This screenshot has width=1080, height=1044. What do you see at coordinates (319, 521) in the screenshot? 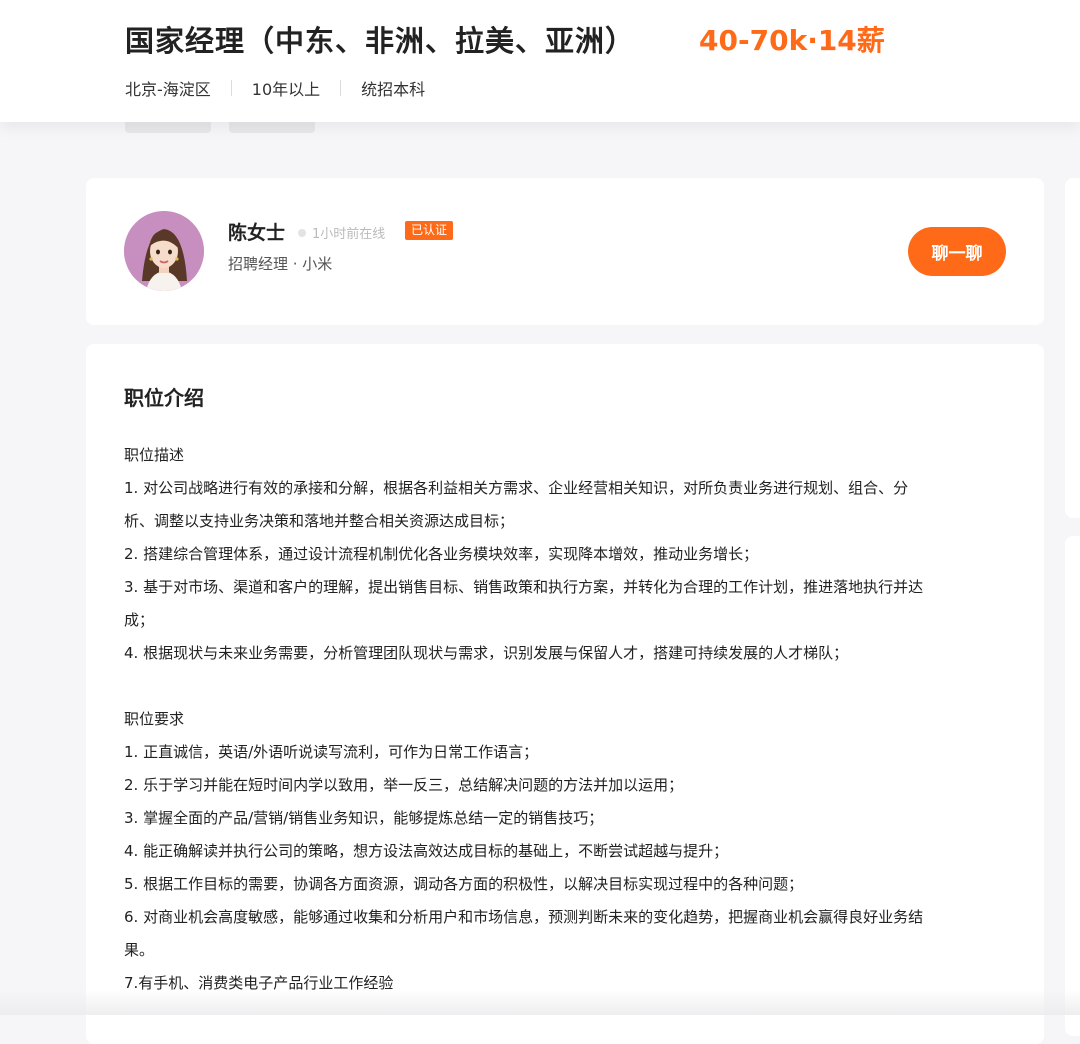
I see `description-line: 析、调整以支持业务决策和落地并整合相关资源达成目标；` at bounding box center [319, 521].